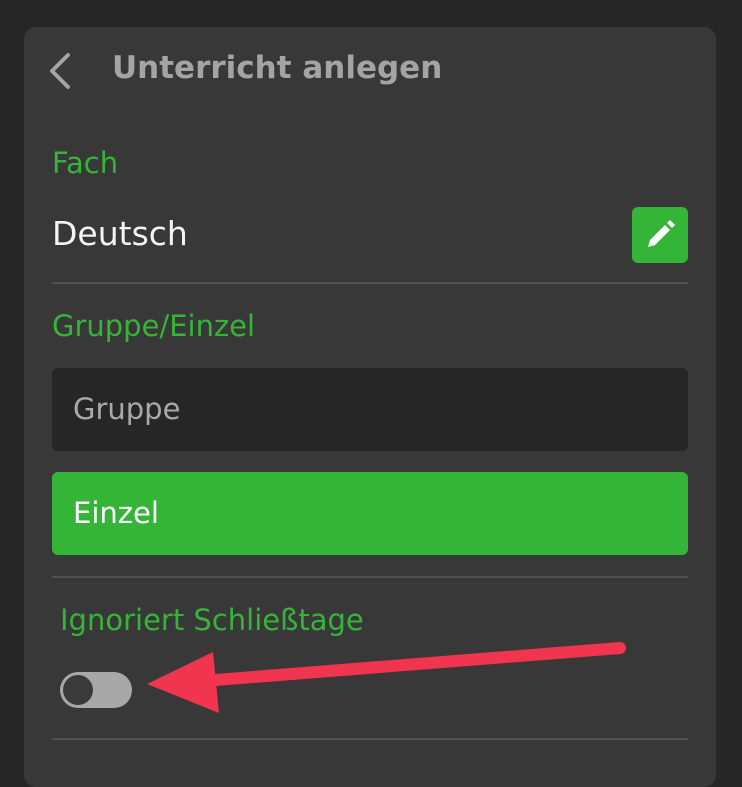 Image resolution: width=742 pixels, height=787 pixels. Describe the element at coordinates (61, 71) in the screenshot. I see `chevron-left-icon` at that location.